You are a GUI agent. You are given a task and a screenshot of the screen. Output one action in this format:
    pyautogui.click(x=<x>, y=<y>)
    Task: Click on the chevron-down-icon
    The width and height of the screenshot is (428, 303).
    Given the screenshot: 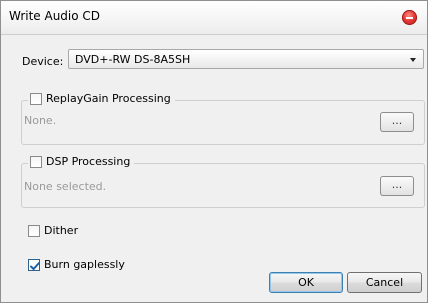 What is the action you would take?
    pyautogui.click(x=413, y=60)
    